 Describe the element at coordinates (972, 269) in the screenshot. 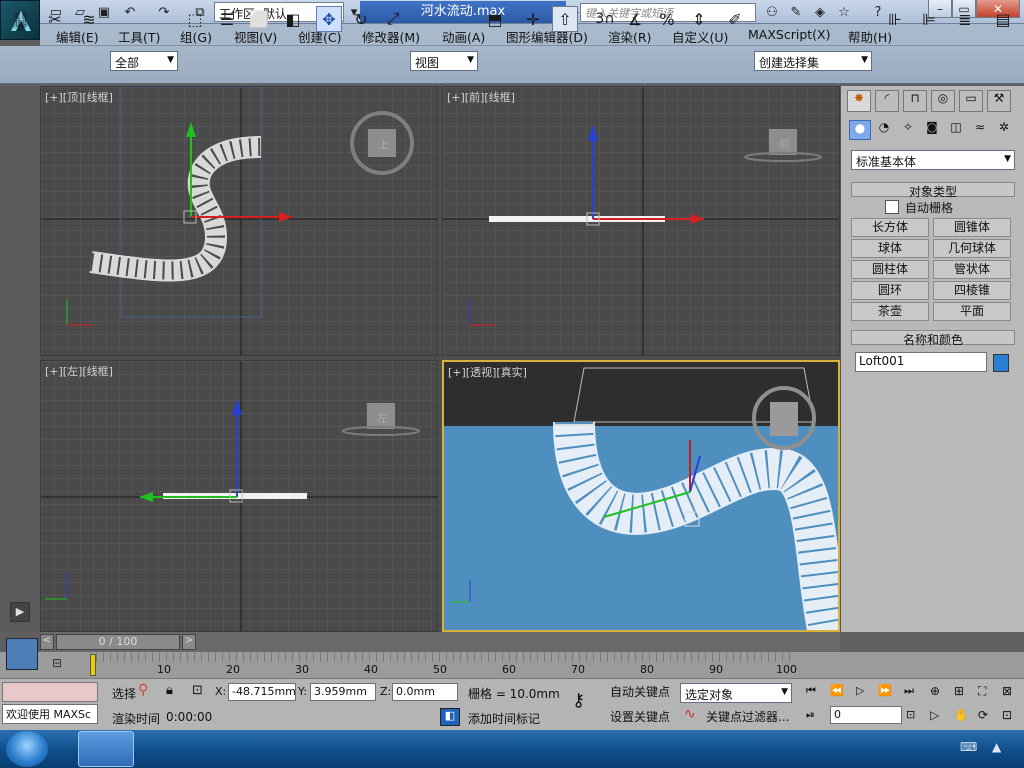

I see `tube-button: 管状体` at that location.